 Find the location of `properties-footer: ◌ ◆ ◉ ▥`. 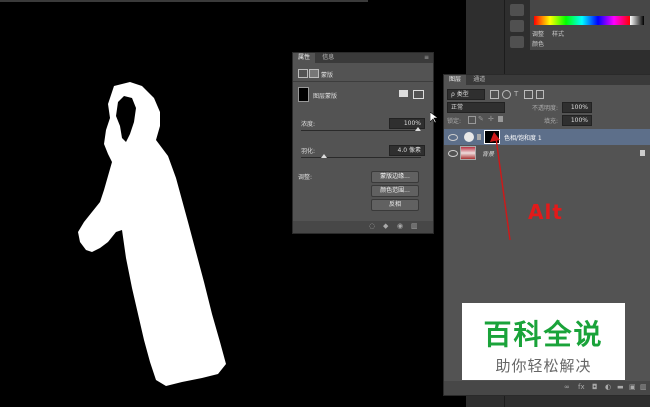

properties-footer: ◌ ◆ ◉ ▥ is located at coordinates (363, 227).